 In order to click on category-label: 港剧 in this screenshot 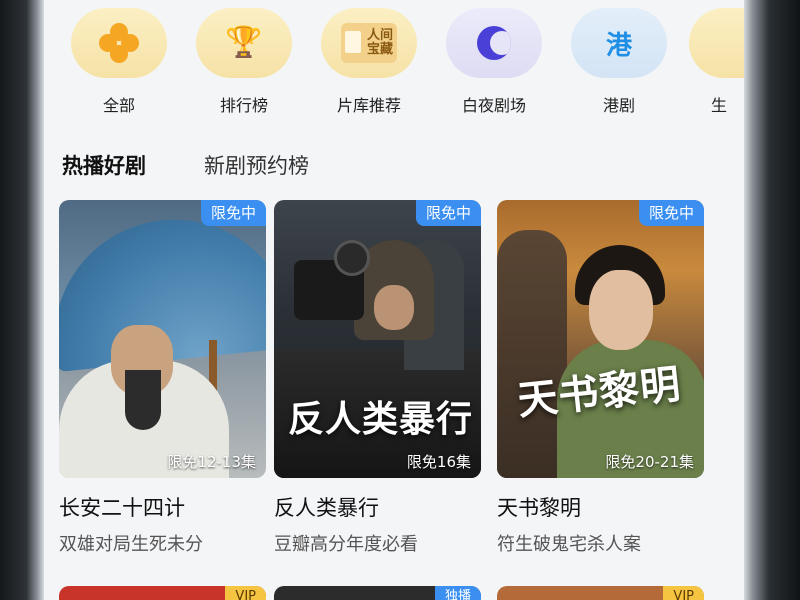, I will do `click(618, 105)`.